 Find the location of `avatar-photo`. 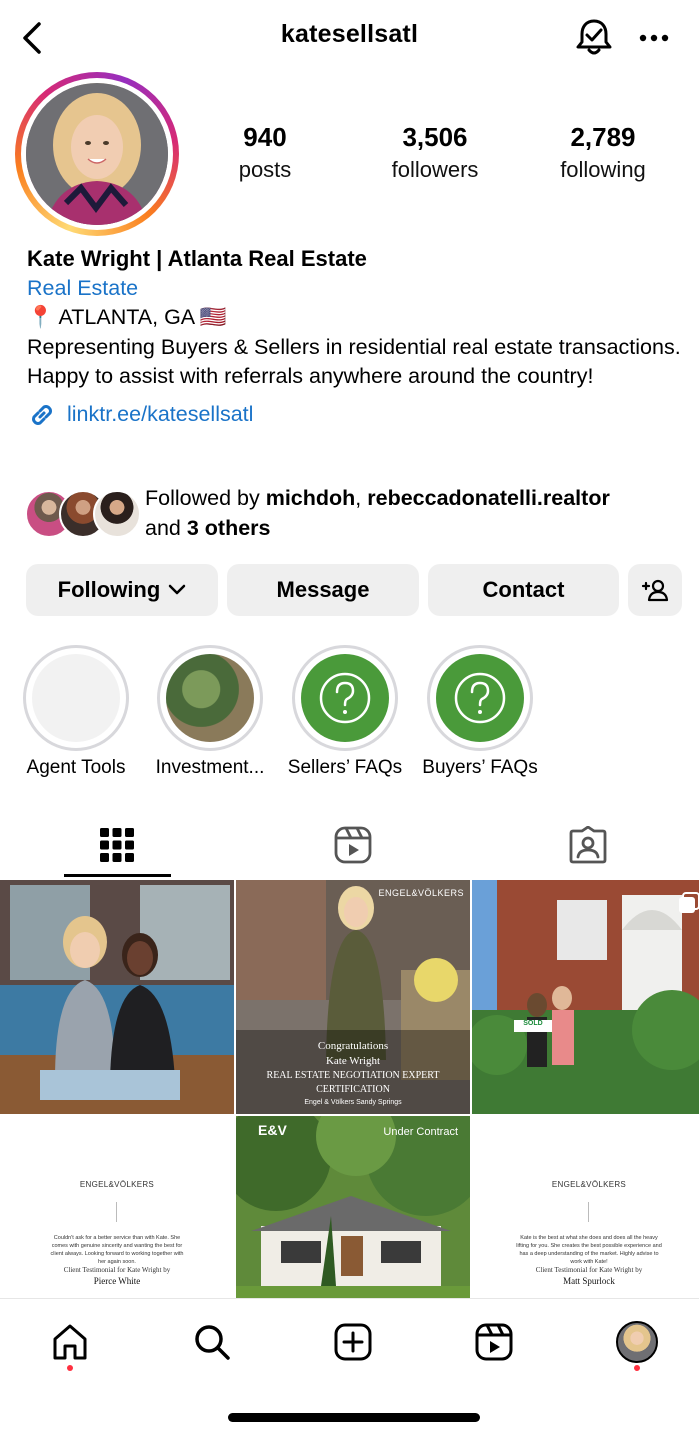

avatar-photo is located at coordinates (97, 154).